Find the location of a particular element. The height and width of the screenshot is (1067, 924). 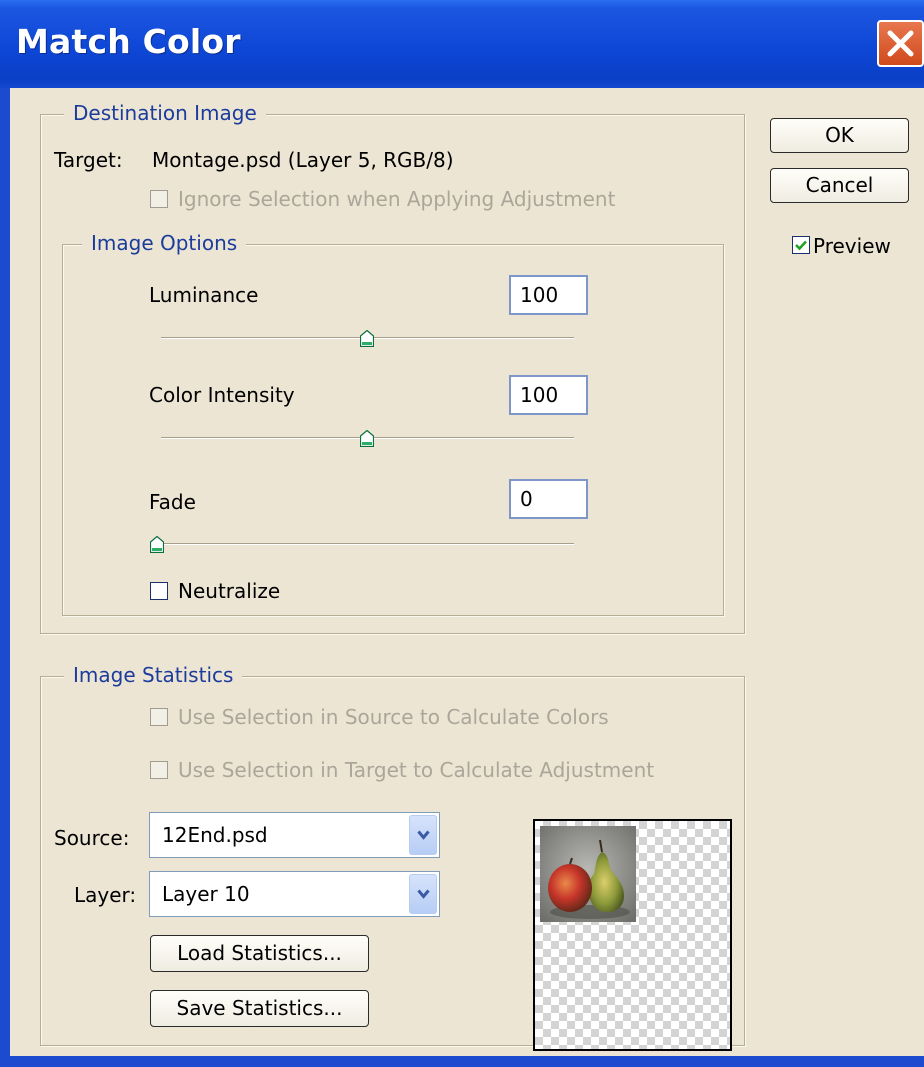

fade-label: Fade is located at coordinates (172, 502).